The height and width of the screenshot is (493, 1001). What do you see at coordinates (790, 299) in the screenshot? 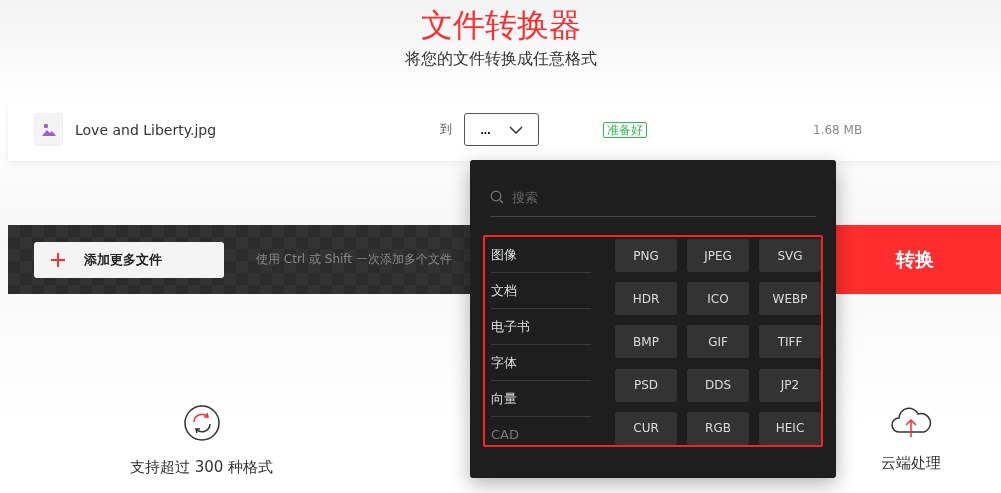
I see `format-option: WEBP` at bounding box center [790, 299].